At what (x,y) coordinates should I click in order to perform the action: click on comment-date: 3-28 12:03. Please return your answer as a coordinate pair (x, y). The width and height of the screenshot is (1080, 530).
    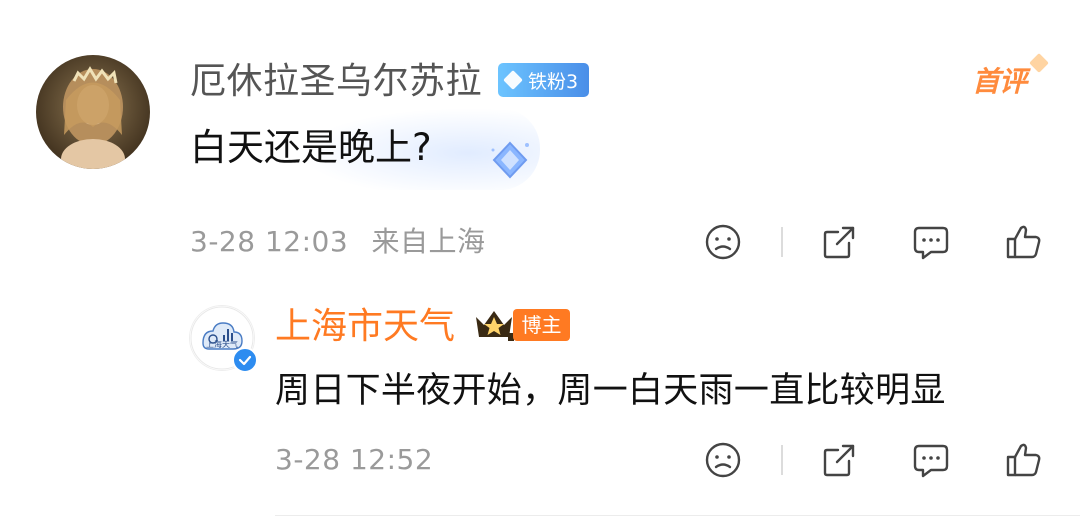
    Looking at the image, I should click on (269, 241).